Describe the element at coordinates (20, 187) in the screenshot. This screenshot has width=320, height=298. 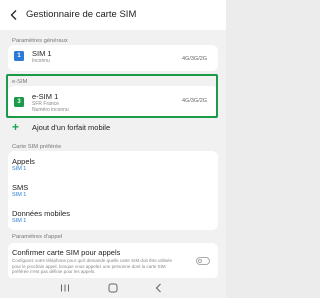
I see `pref-sms-label: SMS` at that location.